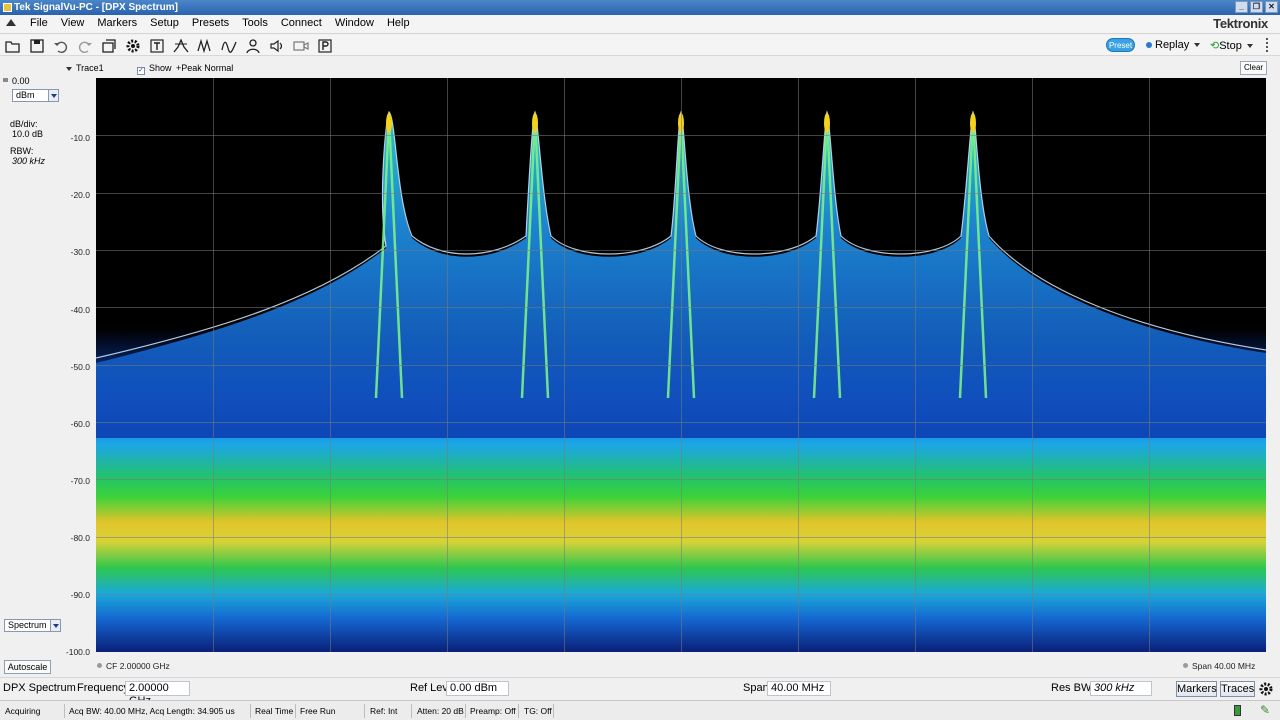 The height and width of the screenshot is (720, 1280). What do you see at coordinates (27, 134) in the screenshot?
I see `db-div-value: 10.0 dB` at bounding box center [27, 134].